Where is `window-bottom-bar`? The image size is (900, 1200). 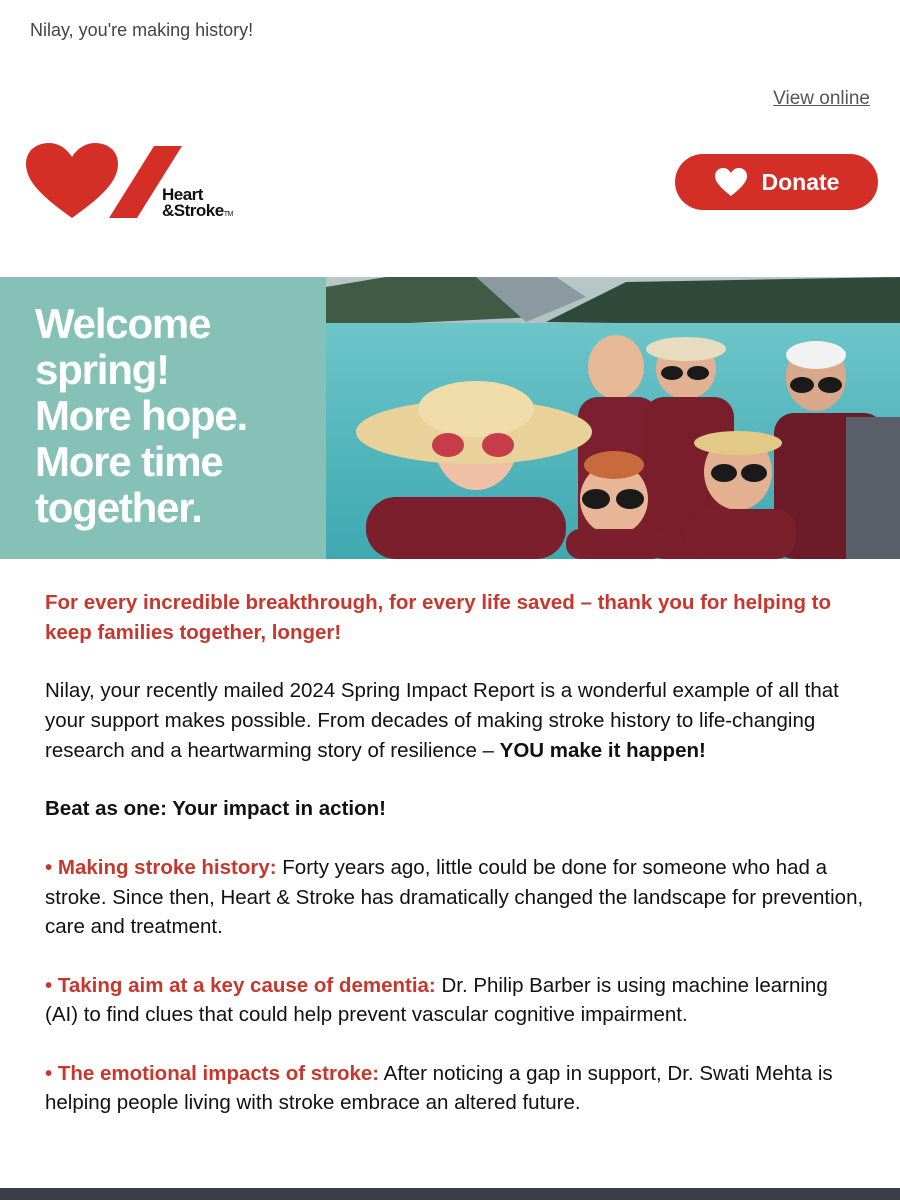 window-bottom-bar is located at coordinates (450, 1194).